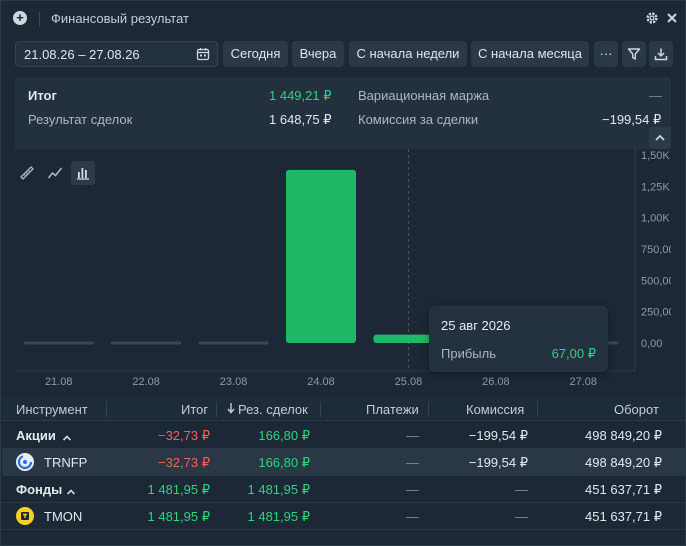 The image size is (686, 546). Describe the element at coordinates (606, 54) in the screenshot. I see `more-options-button: ···` at that location.